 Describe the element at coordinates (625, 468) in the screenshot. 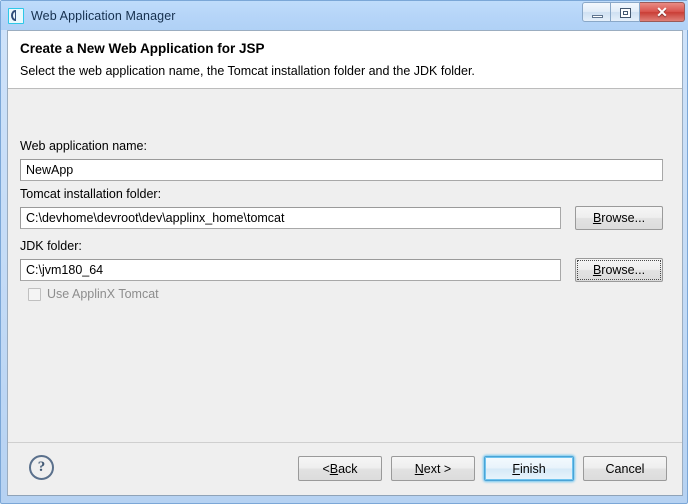

I see `cancel-button: Cancel` at that location.